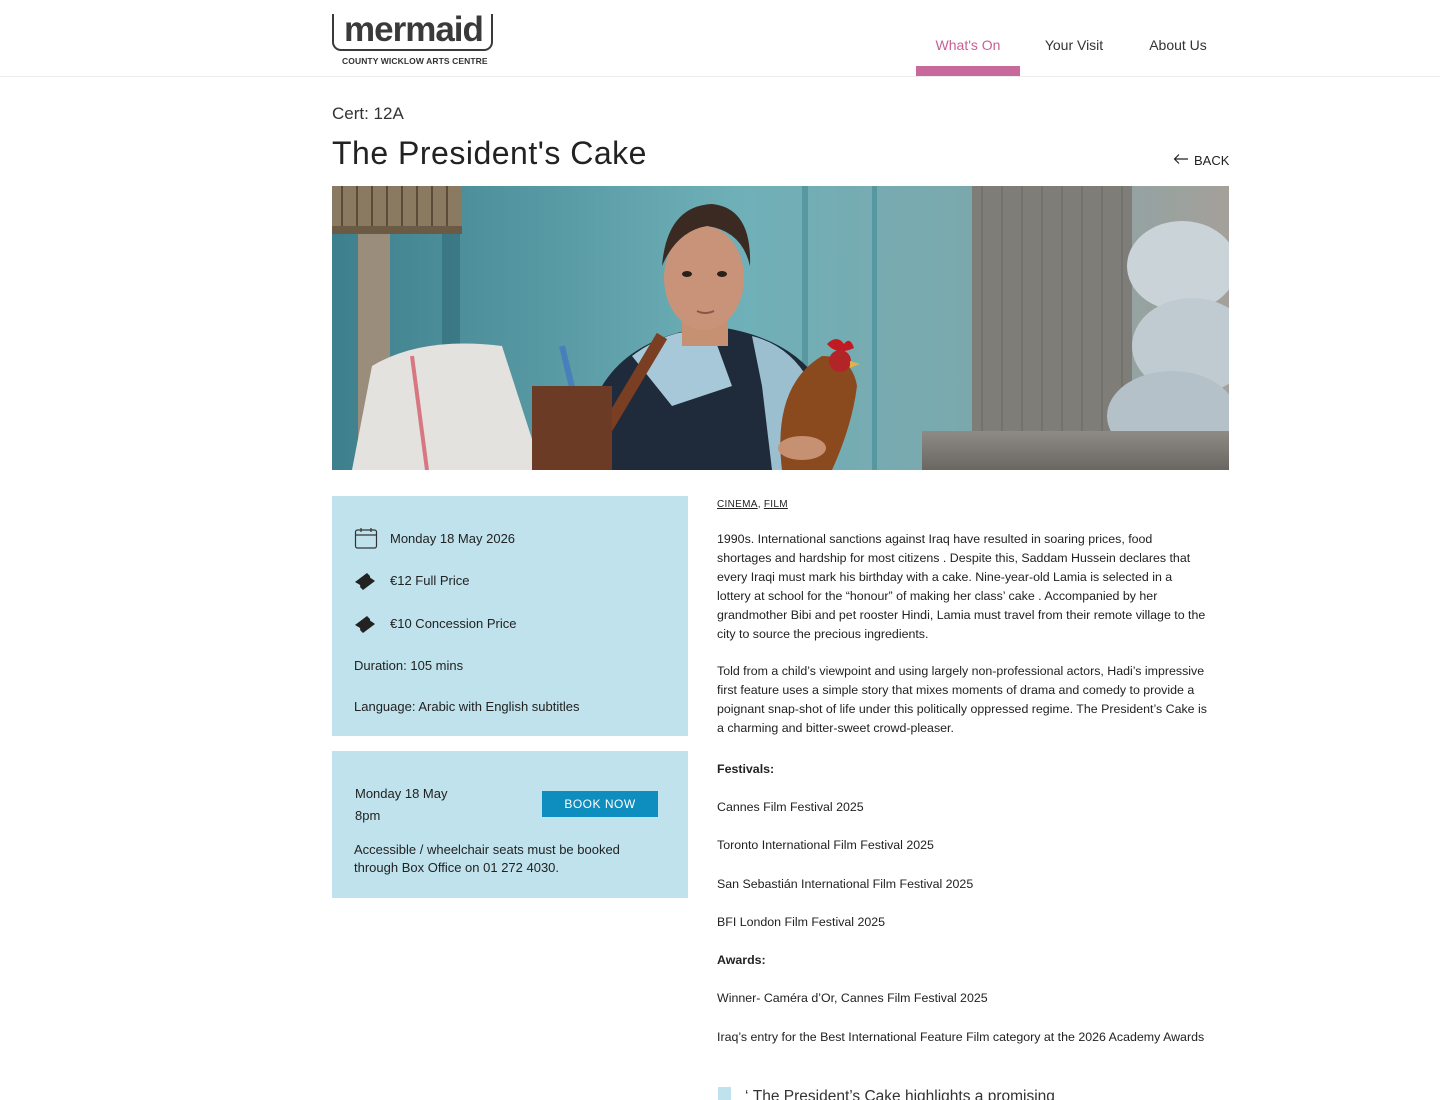 This screenshot has height=1100, width=1440. What do you see at coordinates (366, 538) in the screenshot?
I see `calendar-icon` at bounding box center [366, 538].